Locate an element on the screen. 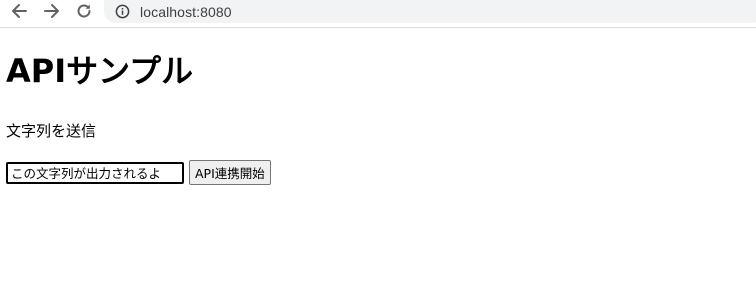  message-input is located at coordinates (95, 172).